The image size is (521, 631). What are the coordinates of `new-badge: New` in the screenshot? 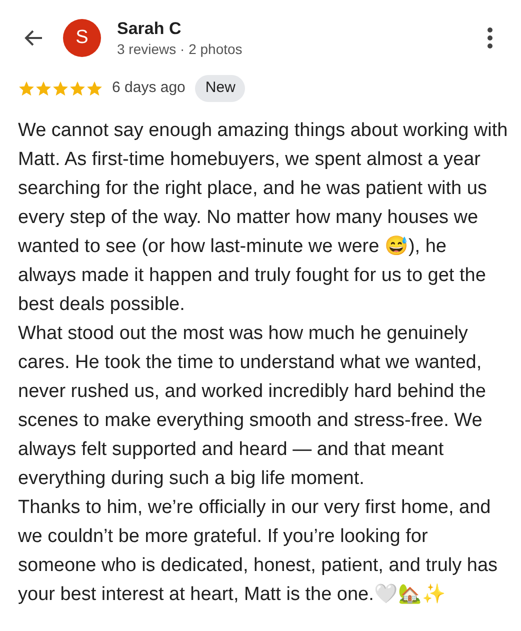 It's located at (220, 88).